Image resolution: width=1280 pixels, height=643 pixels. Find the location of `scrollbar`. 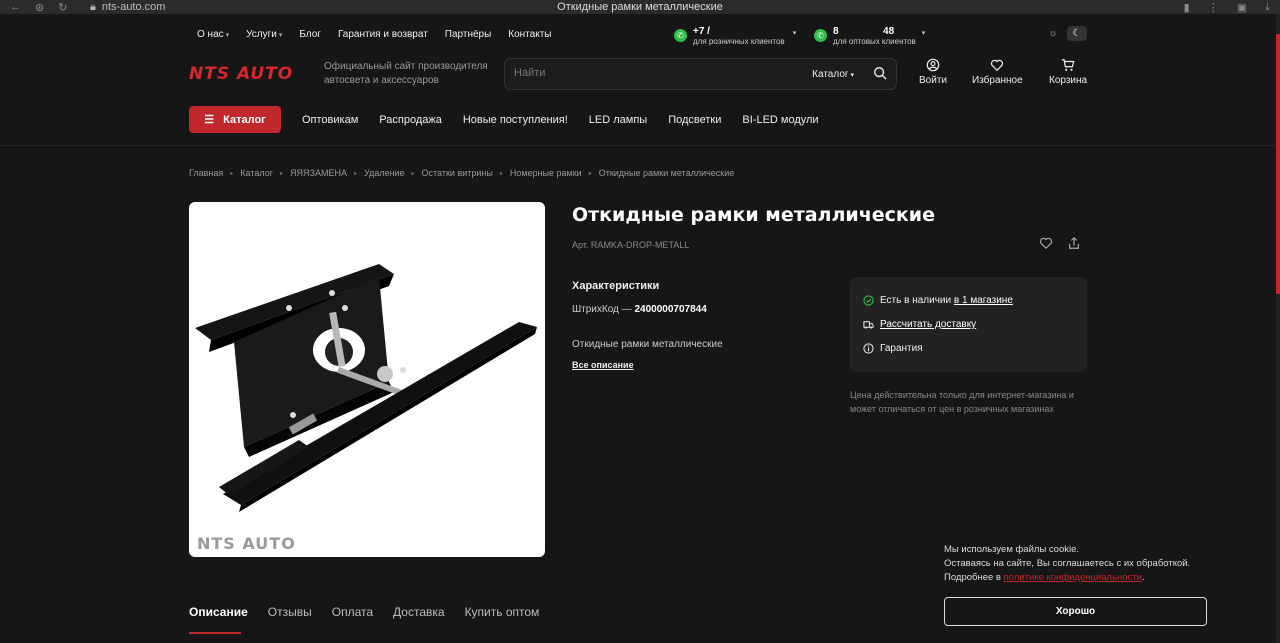

scrollbar is located at coordinates (1278, 328).